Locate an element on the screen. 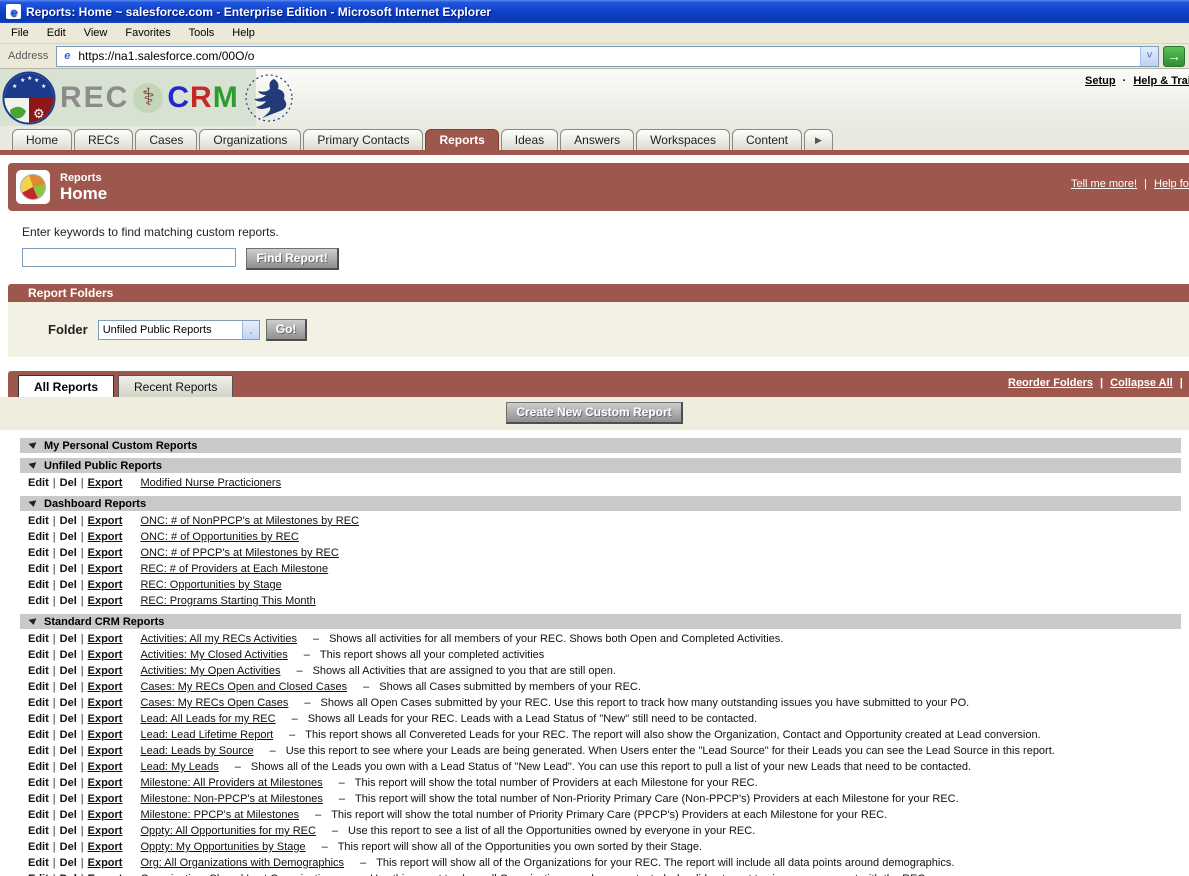 Image resolution: width=1189 pixels, height=876 pixels. create-new-custom-report-button: Create New Custom Report is located at coordinates (594, 413).